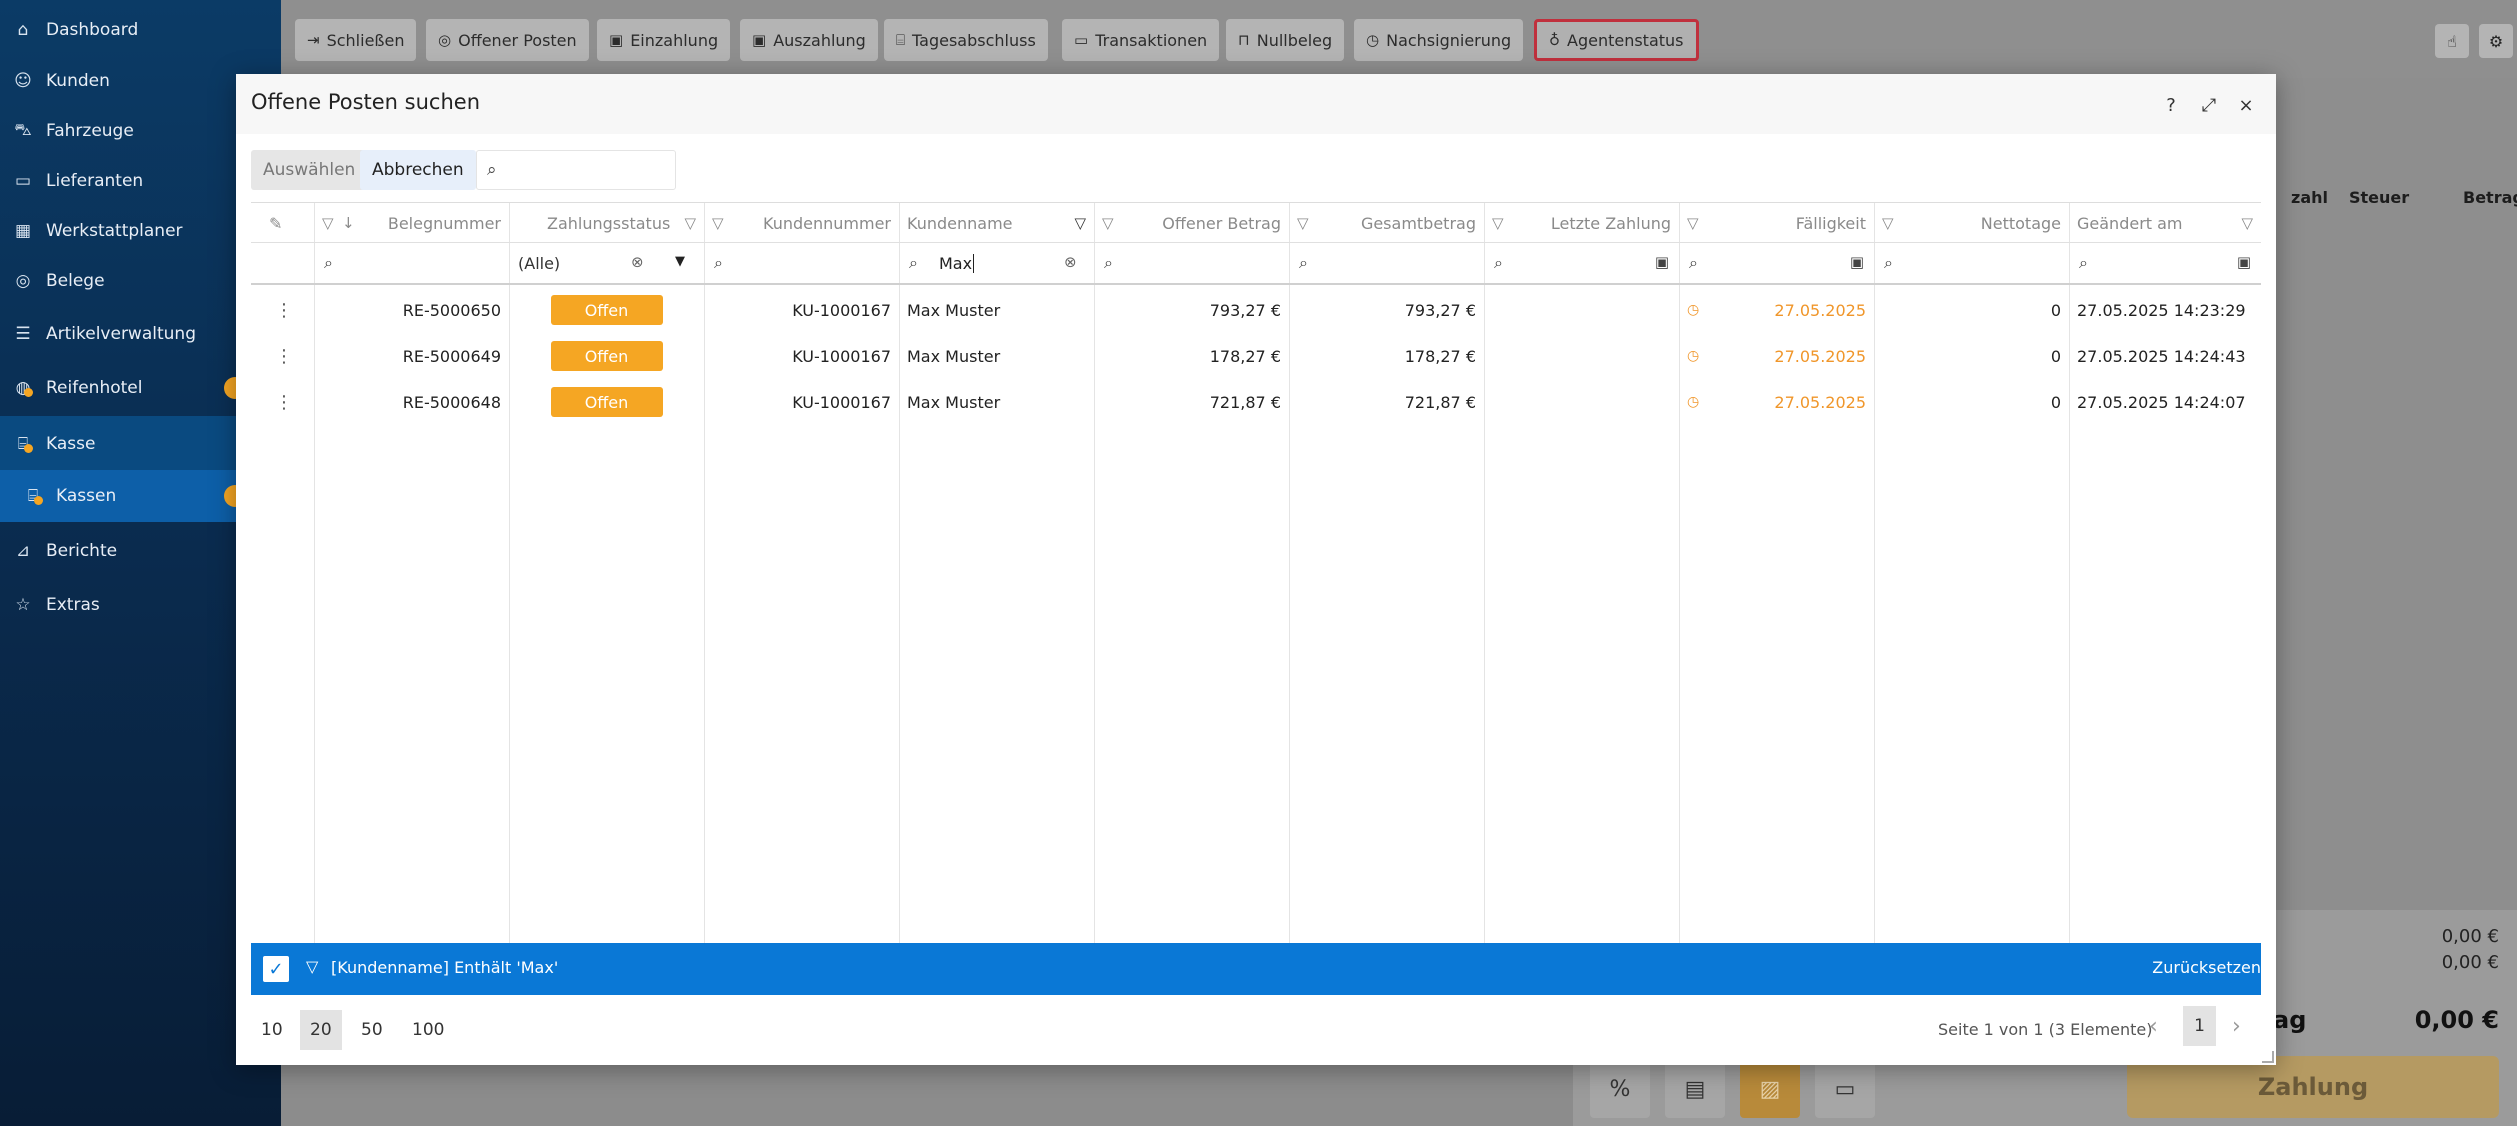 Image resolution: width=2517 pixels, height=1126 pixels. Describe the element at coordinates (801, 223) in the screenshot. I see `column-header-kundennummer: ▽ Kundennummer` at that location.